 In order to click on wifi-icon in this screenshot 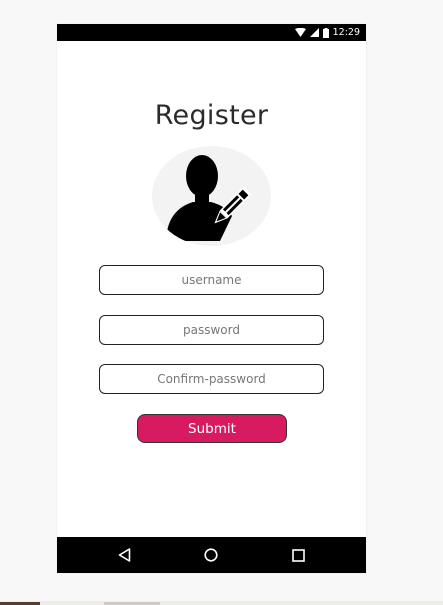, I will do `click(300, 32)`.